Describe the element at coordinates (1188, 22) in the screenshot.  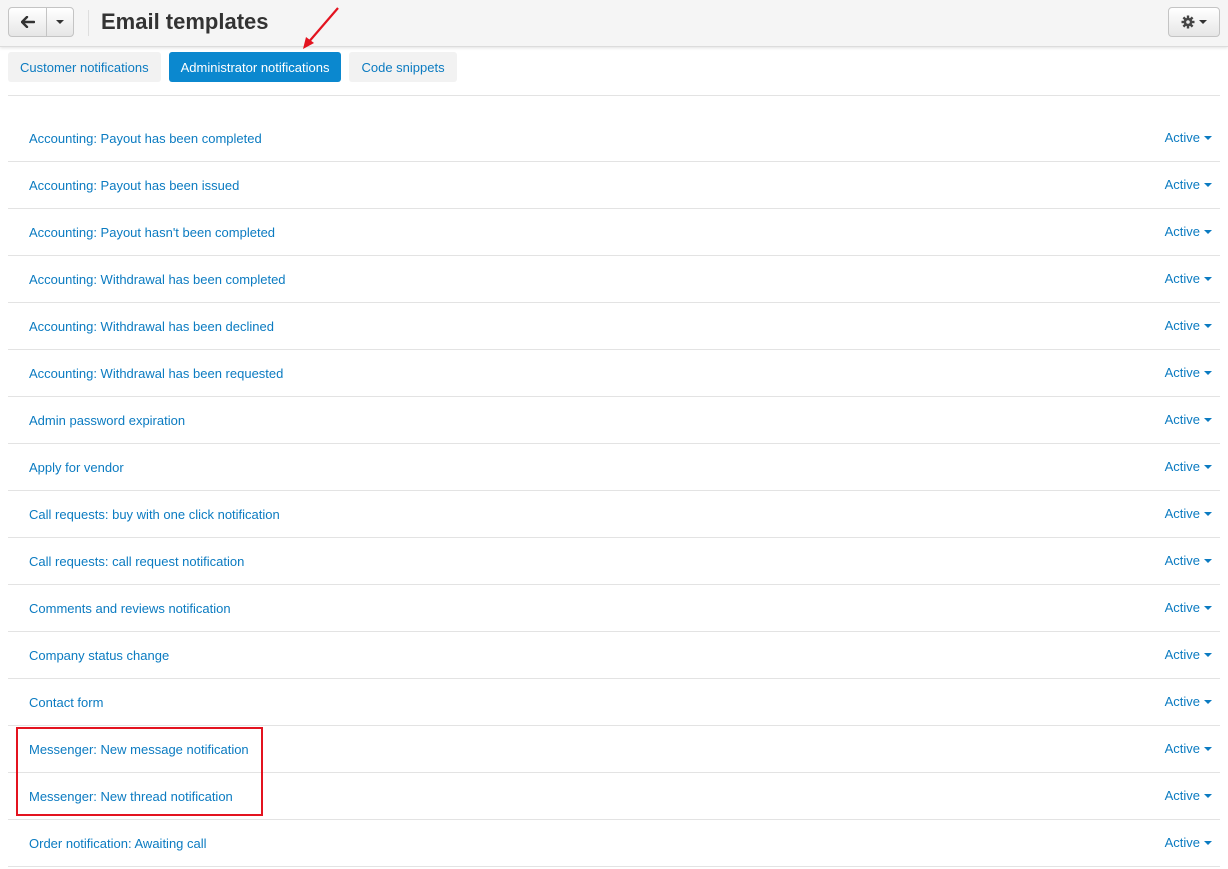
I see `gear-icon` at that location.